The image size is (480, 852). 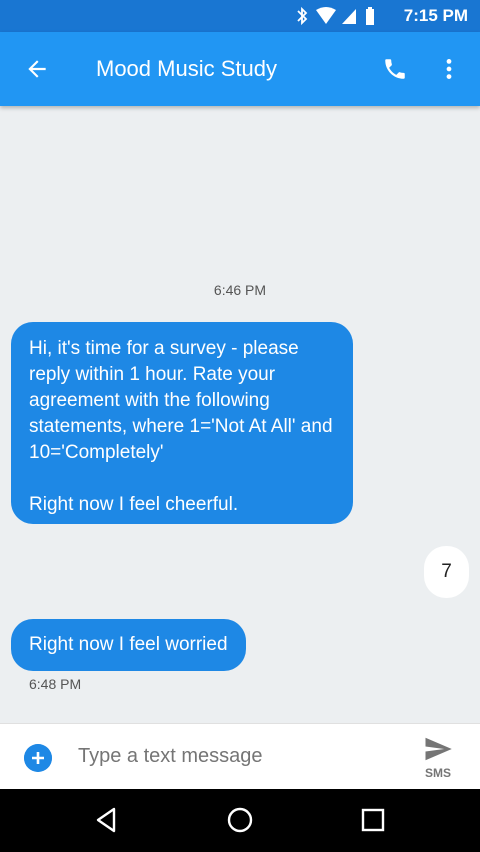 I want to click on compose-bar: SMS, so click(x=240, y=756).